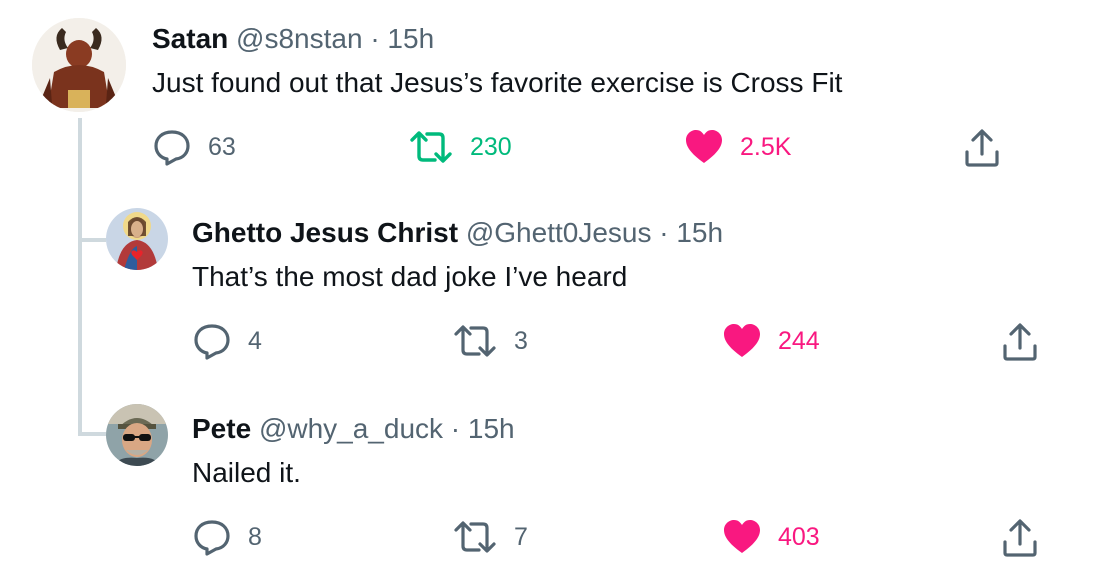 This screenshot has width=1104, height=580. Describe the element at coordinates (771, 341) in the screenshot. I see `like-button: 244` at that location.